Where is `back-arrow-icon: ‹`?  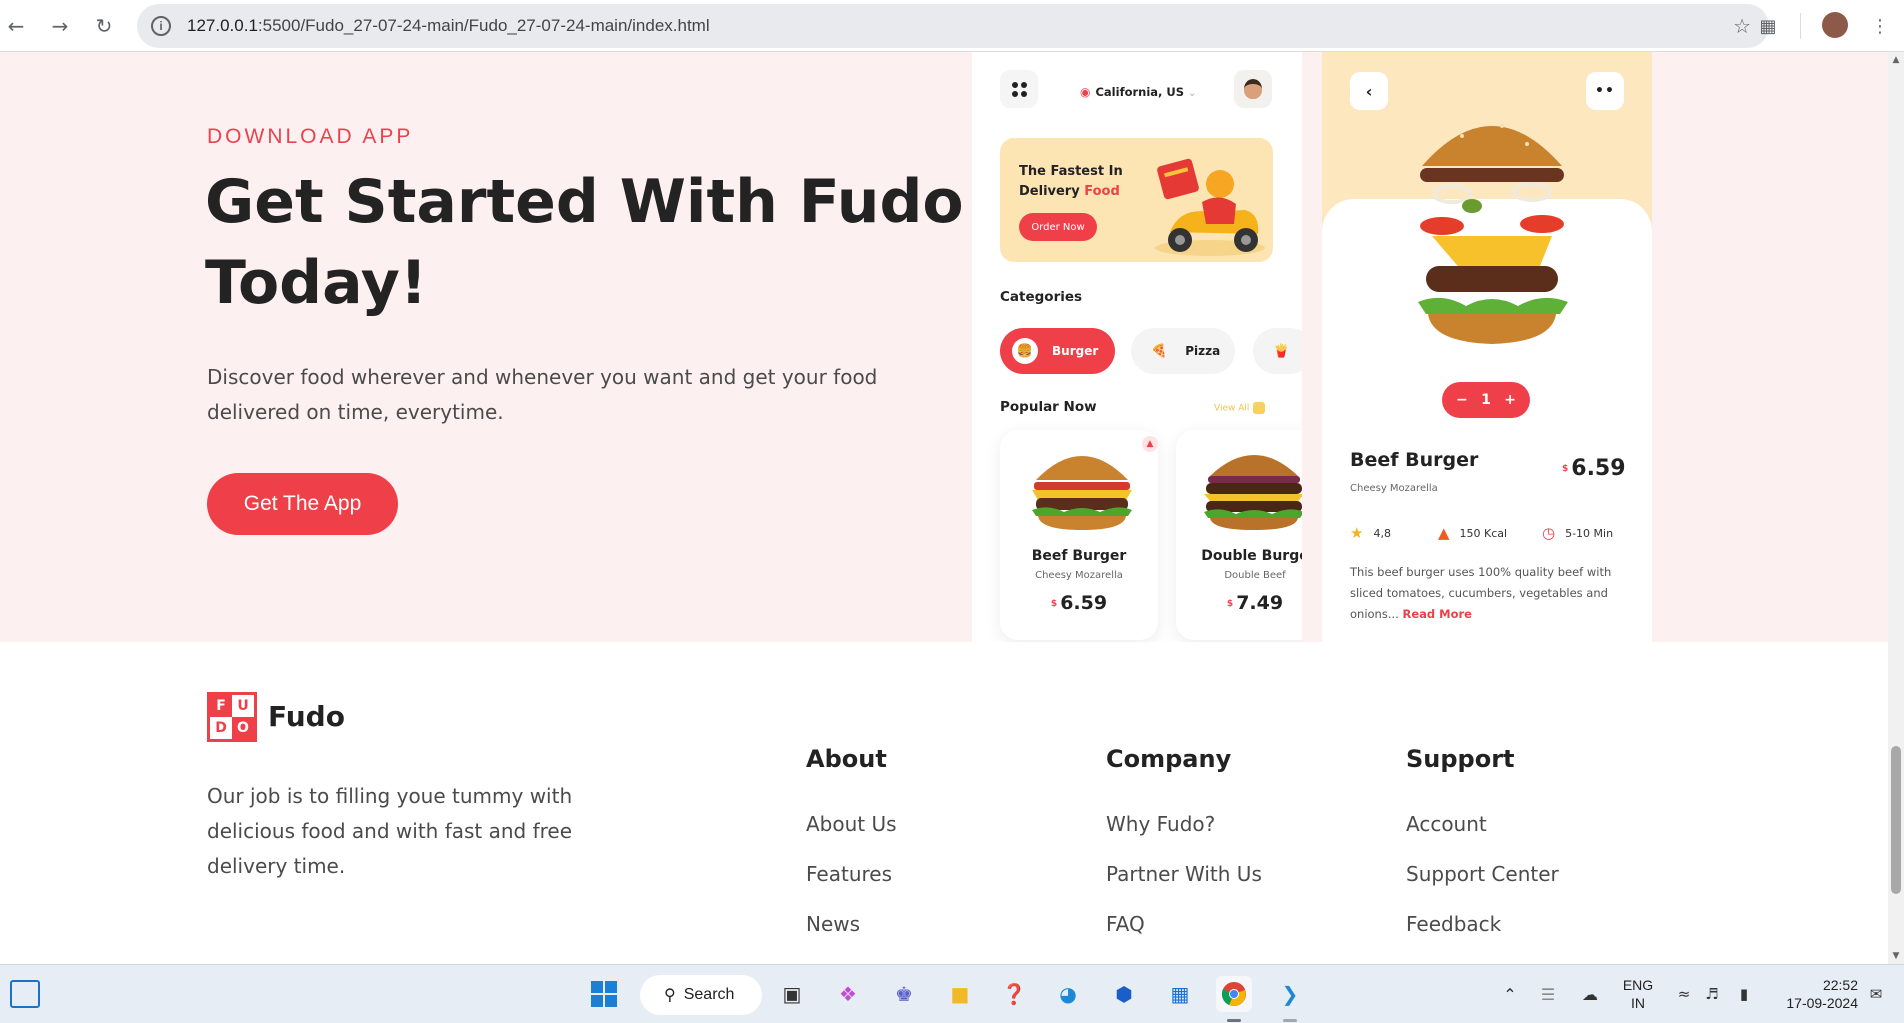
back-arrow-icon: ‹ is located at coordinates (1369, 91).